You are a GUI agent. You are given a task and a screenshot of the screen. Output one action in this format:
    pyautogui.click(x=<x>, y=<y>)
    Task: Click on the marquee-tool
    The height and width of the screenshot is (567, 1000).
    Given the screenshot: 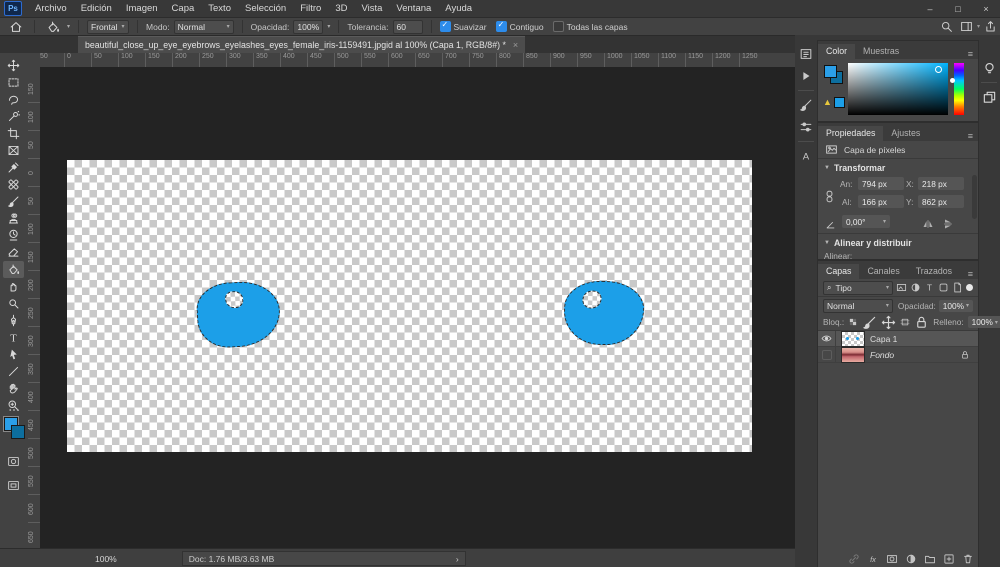 What is the action you would take?
    pyautogui.click(x=13, y=82)
    